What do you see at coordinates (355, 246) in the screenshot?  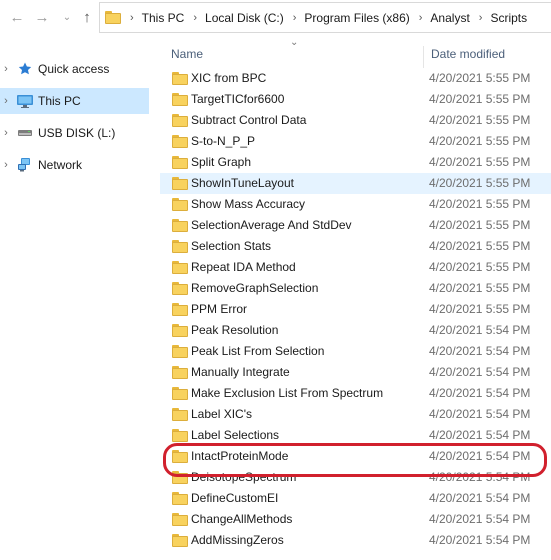 I see `file-row: Selection Stats 4/20/2021 5:55 PM` at bounding box center [355, 246].